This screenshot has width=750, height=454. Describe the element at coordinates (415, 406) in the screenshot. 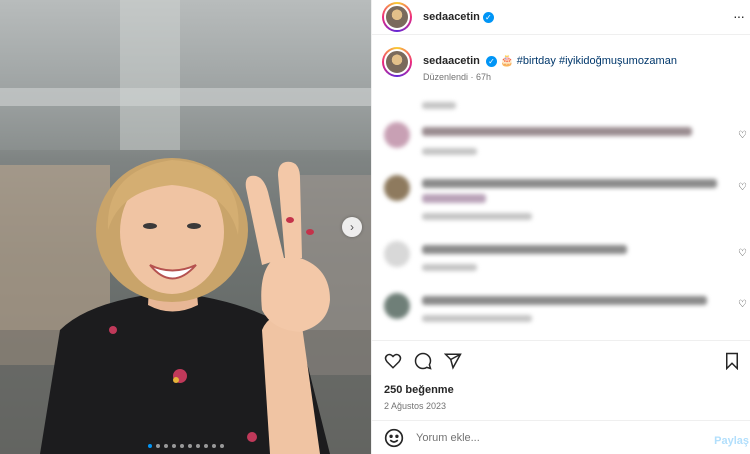

I see `post-date: 2 Ağustos 2023` at that location.